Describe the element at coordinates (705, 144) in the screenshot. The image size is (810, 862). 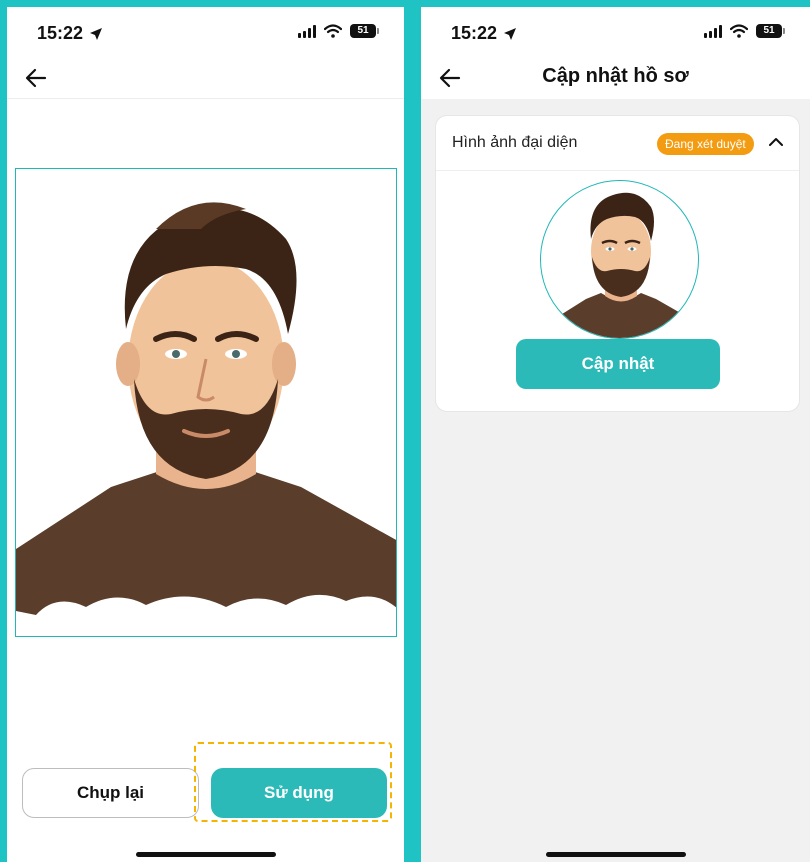
I see `status-badge: Đang xét duyệt` at that location.